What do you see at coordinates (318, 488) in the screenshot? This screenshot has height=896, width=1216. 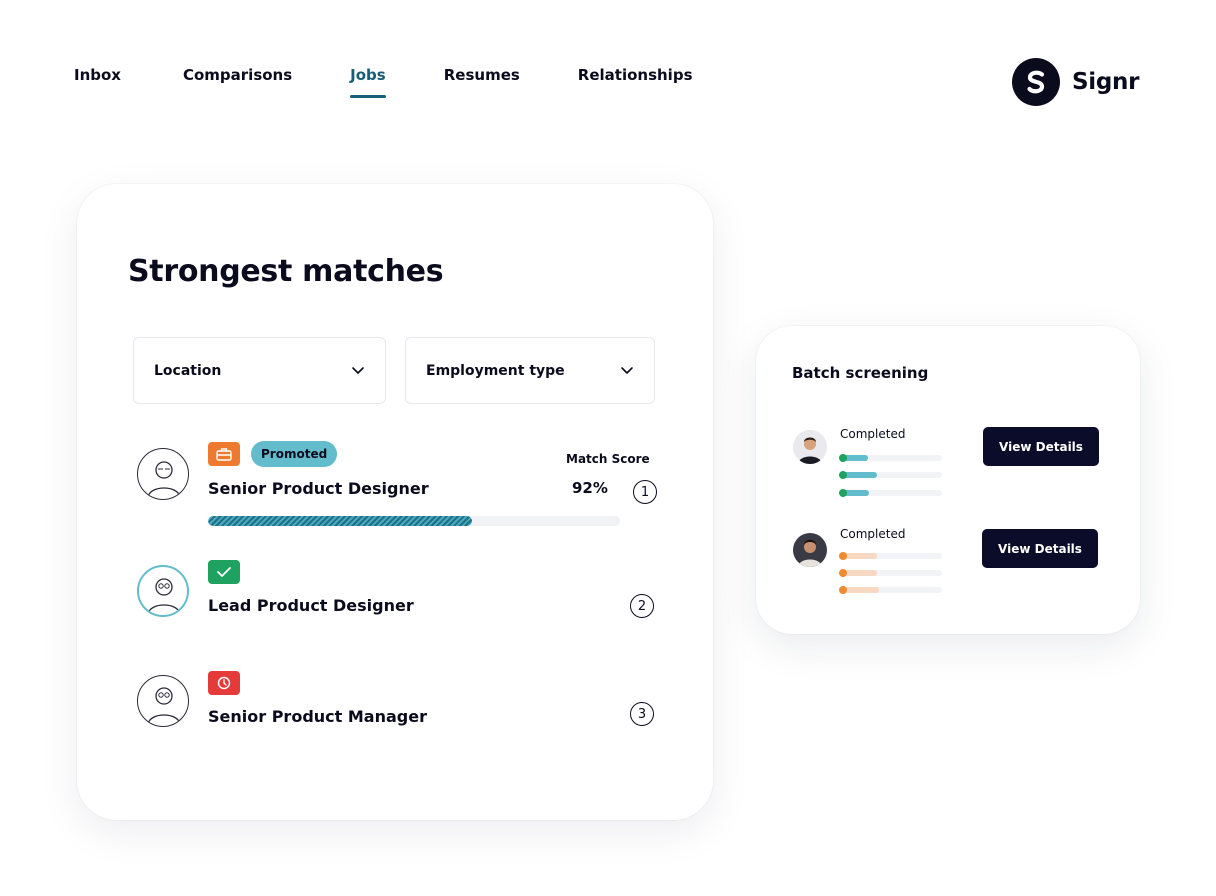 I see `job-title: Senior Product Designer` at bounding box center [318, 488].